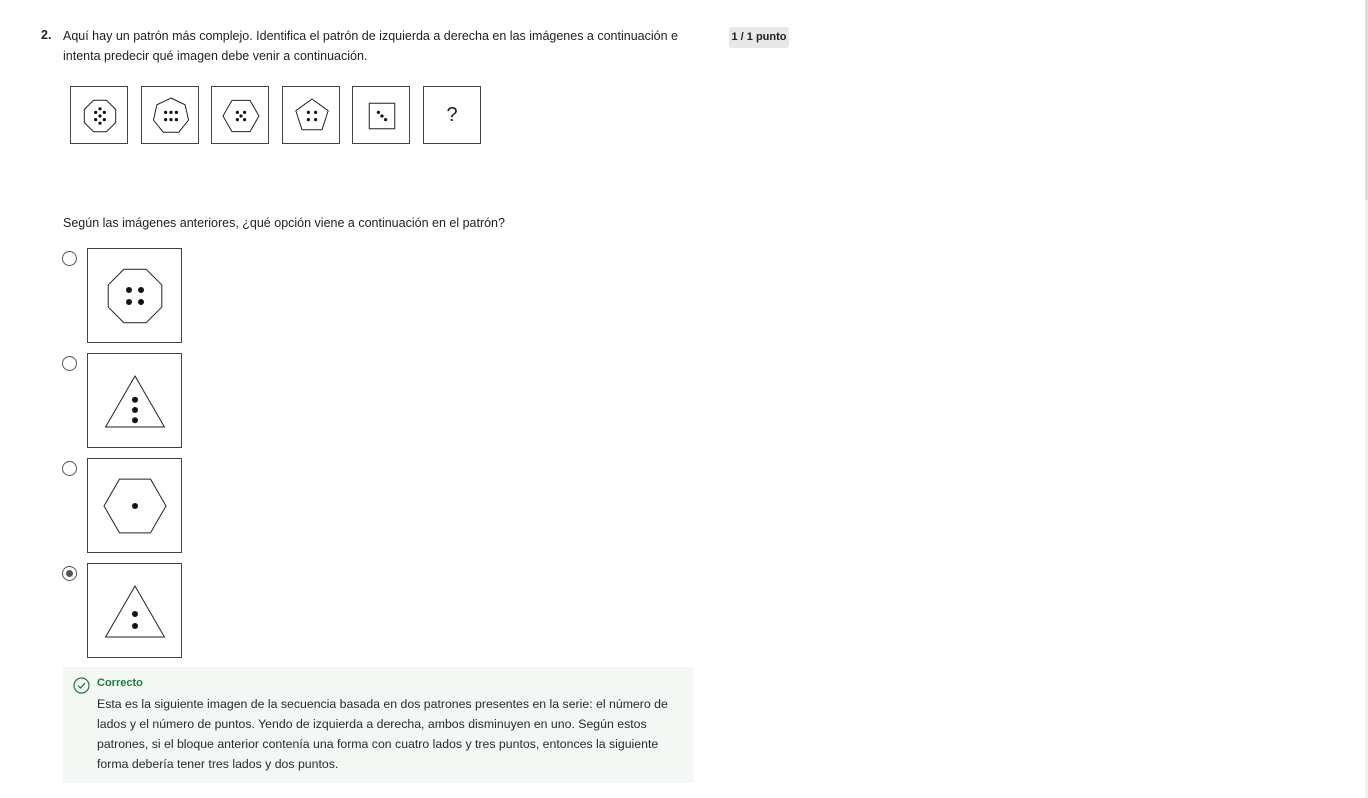 Image resolution: width=1368 pixels, height=798 pixels. What do you see at coordinates (81, 688) in the screenshot?
I see `check-circle-icon` at bounding box center [81, 688].